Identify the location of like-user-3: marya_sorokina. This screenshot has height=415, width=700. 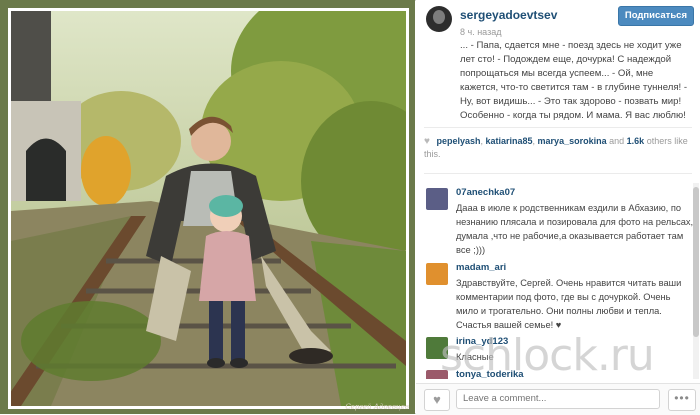
(572, 141).